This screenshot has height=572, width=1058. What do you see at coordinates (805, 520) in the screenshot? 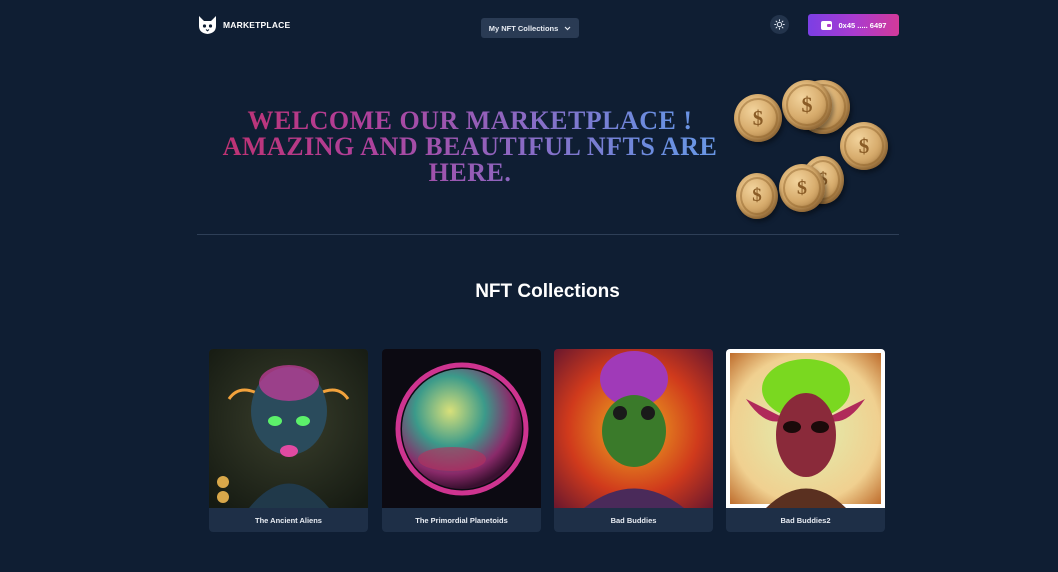
I see `collection-name: Bad Buddies2` at bounding box center [805, 520].